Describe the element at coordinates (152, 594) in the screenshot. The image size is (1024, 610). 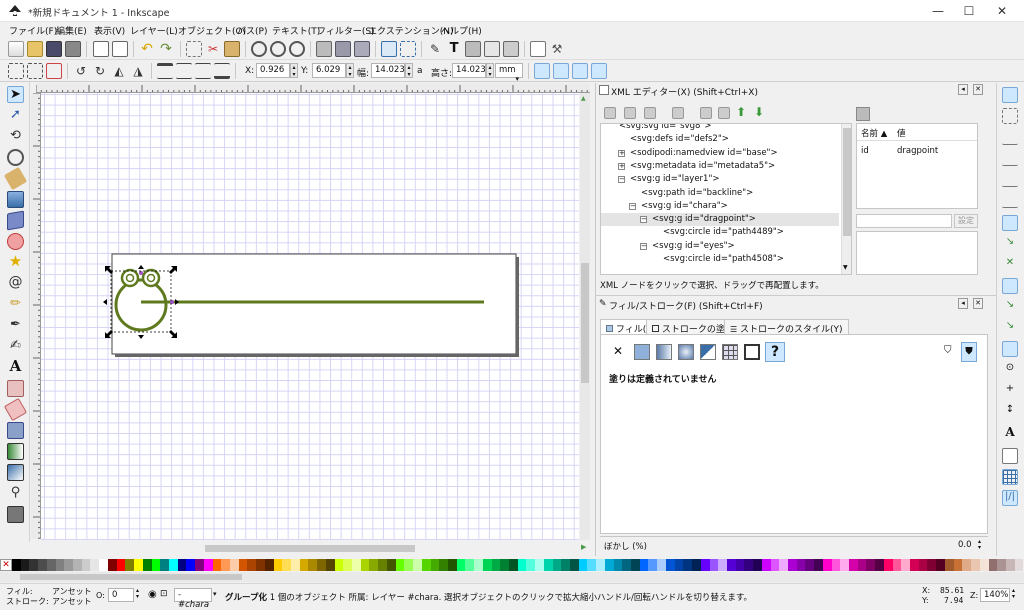
I see `layer-visibility-icon: ◉` at that location.